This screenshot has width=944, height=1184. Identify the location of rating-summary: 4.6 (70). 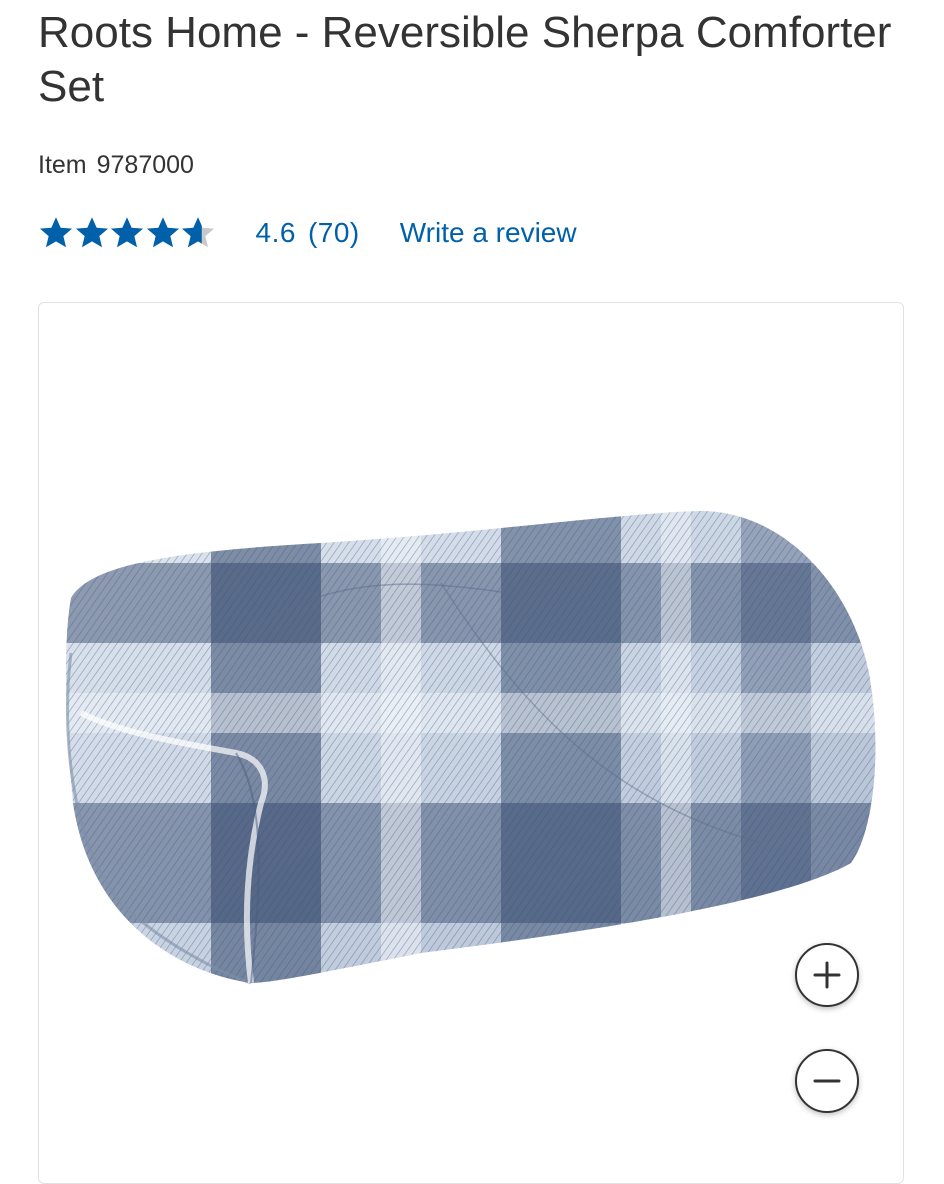
(308, 233).